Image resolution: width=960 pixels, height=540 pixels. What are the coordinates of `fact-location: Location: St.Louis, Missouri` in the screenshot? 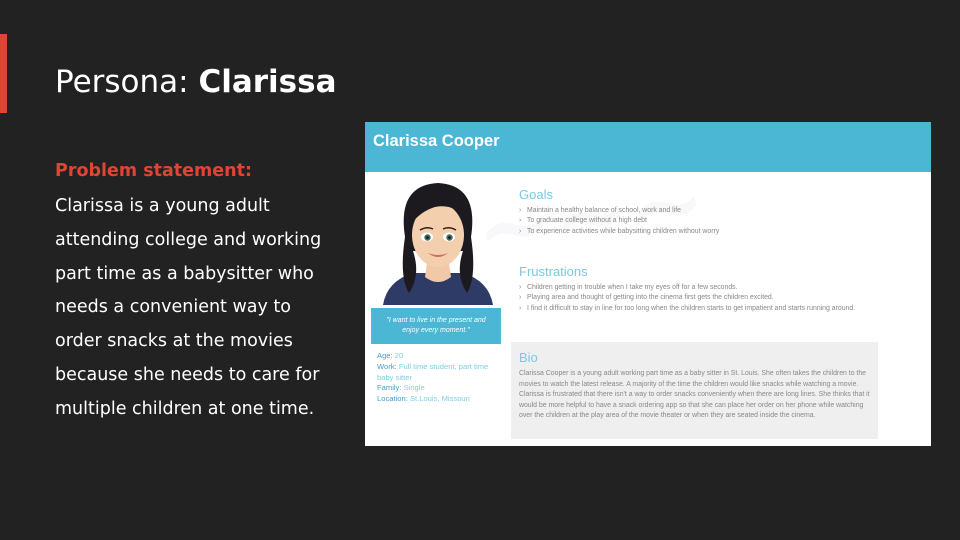 It's located at (436, 399).